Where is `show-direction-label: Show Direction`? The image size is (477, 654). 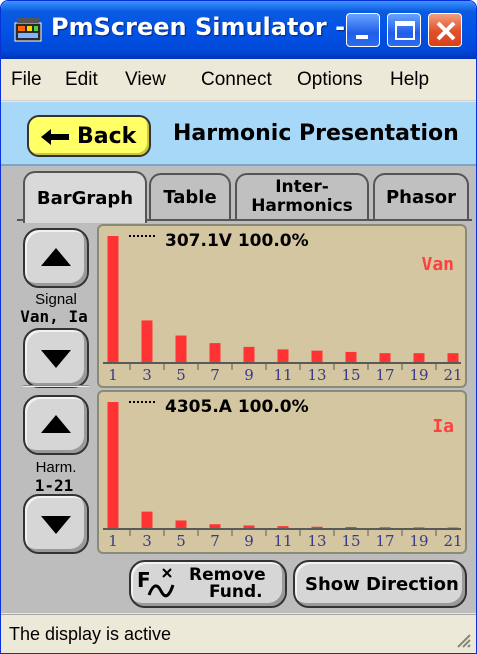 show-direction-label: Show Direction is located at coordinates (382, 584).